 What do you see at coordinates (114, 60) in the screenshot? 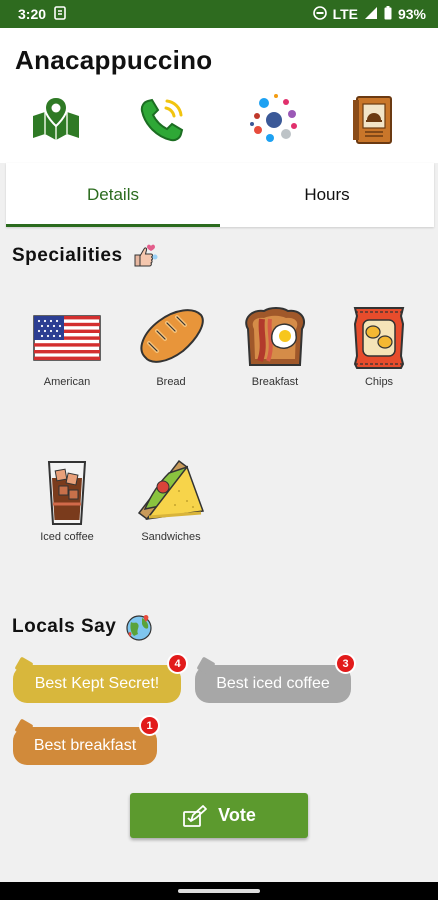
I see `page-title: Anacappuccino` at bounding box center [114, 60].